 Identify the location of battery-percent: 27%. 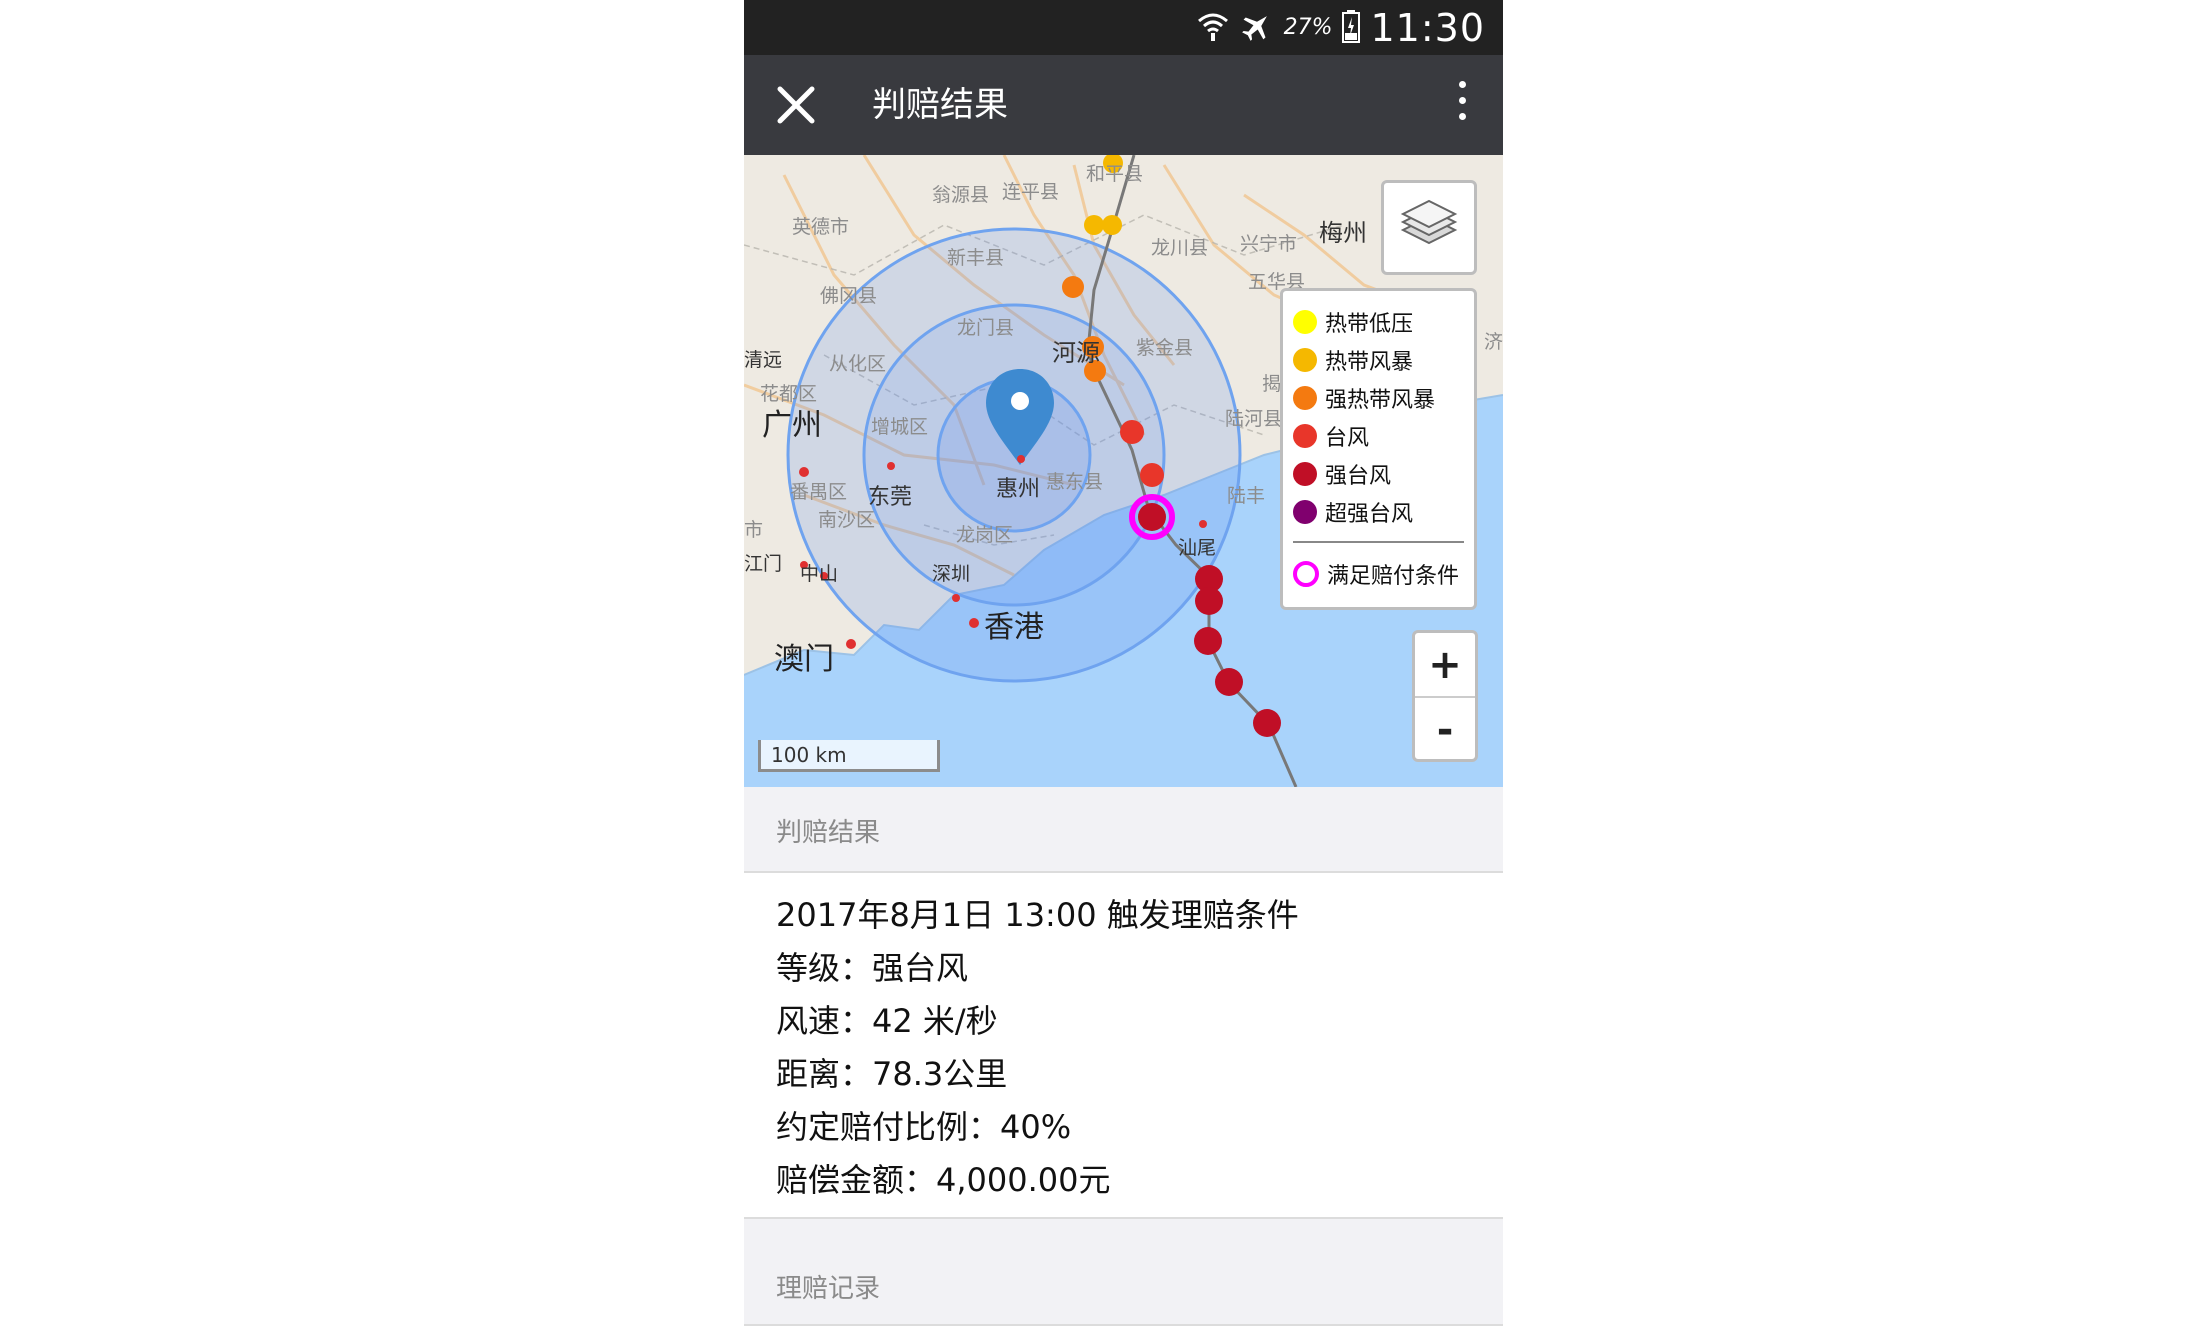
(1308, 27).